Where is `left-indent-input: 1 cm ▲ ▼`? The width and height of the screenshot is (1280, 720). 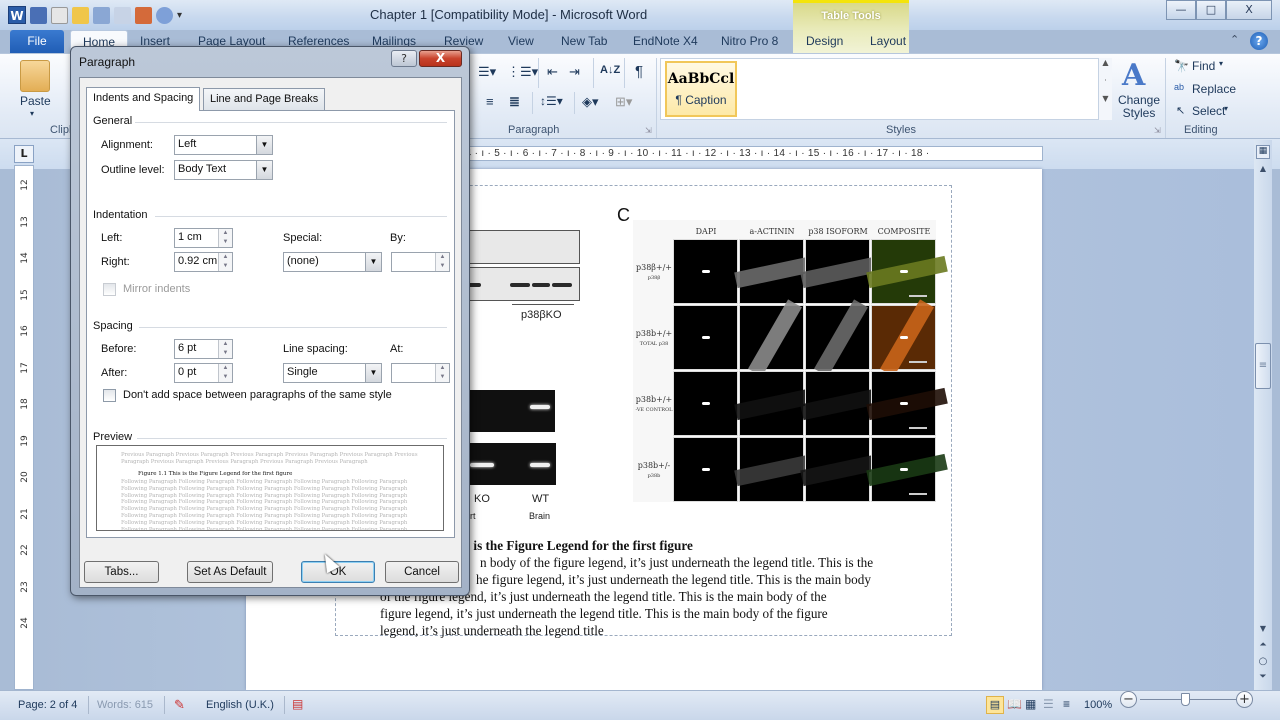 left-indent-input: 1 cm ▲ ▼ is located at coordinates (203, 238).